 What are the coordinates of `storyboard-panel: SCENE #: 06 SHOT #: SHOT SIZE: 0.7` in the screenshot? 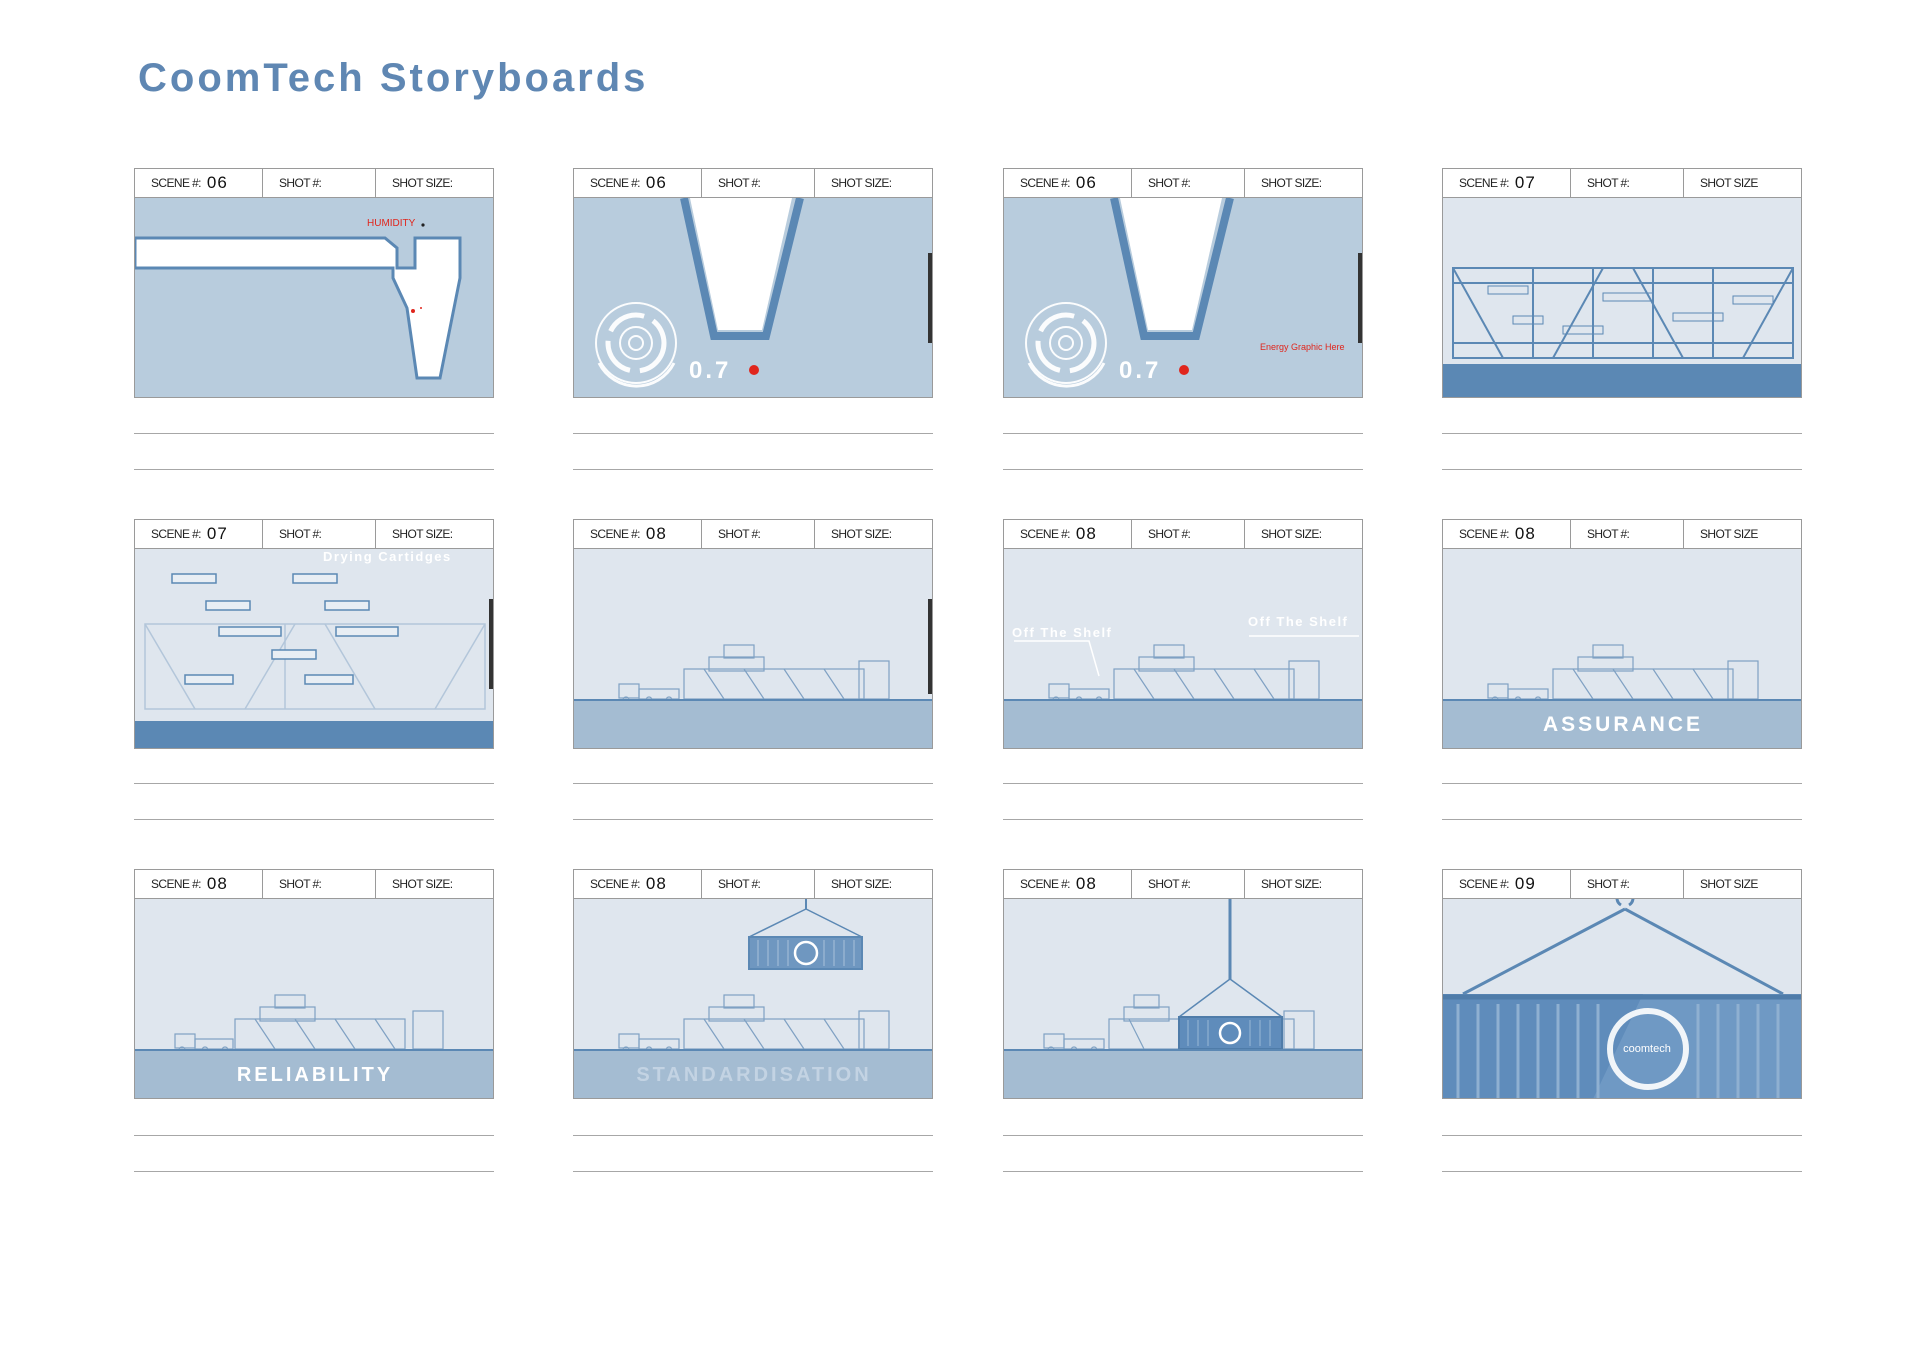 It's located at (753, 319).